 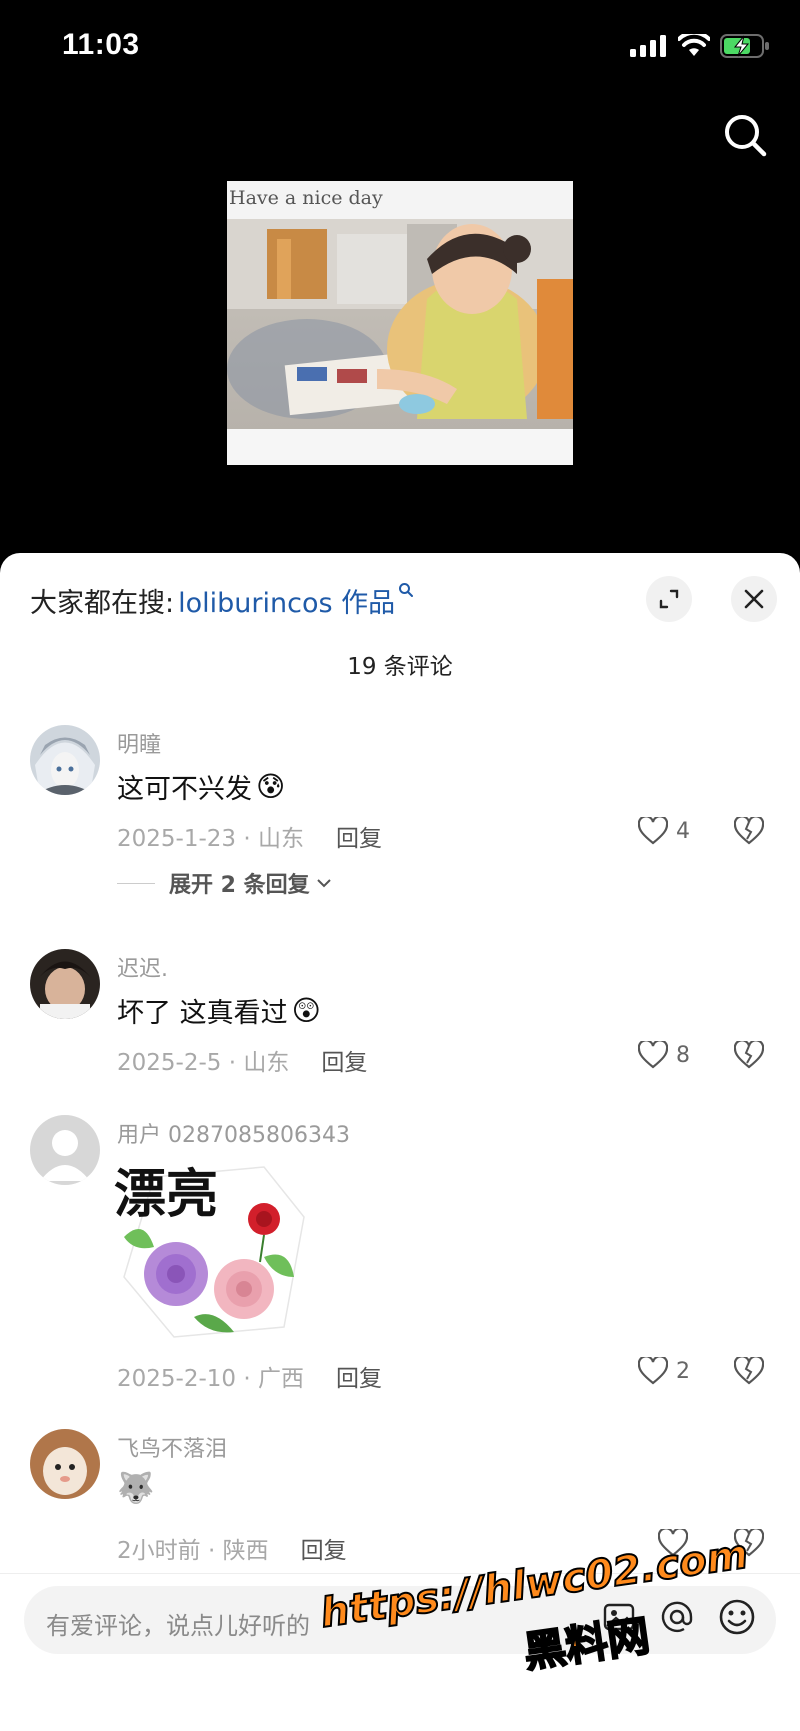 I want to click on comment-meta: 2025-1-23 · 山东 回复, so click(x=249, y=836).